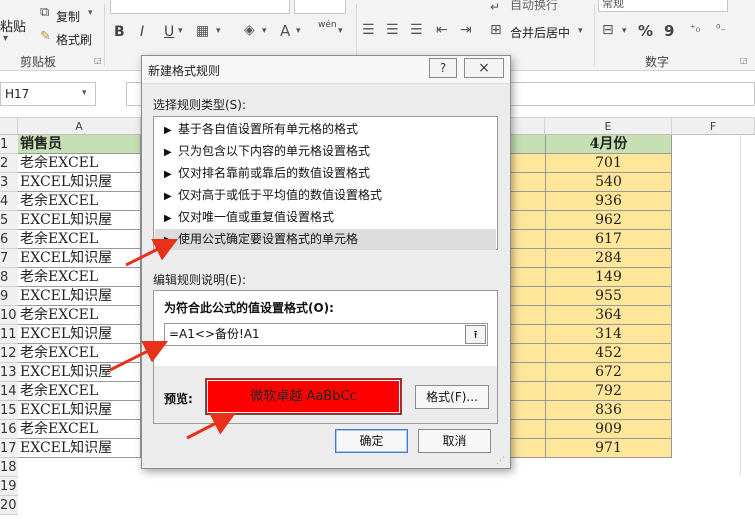  What do you see at coordinates (79, 126) in the screenshot?
I see `column-header-a: A` at bounding box center [79, 126].